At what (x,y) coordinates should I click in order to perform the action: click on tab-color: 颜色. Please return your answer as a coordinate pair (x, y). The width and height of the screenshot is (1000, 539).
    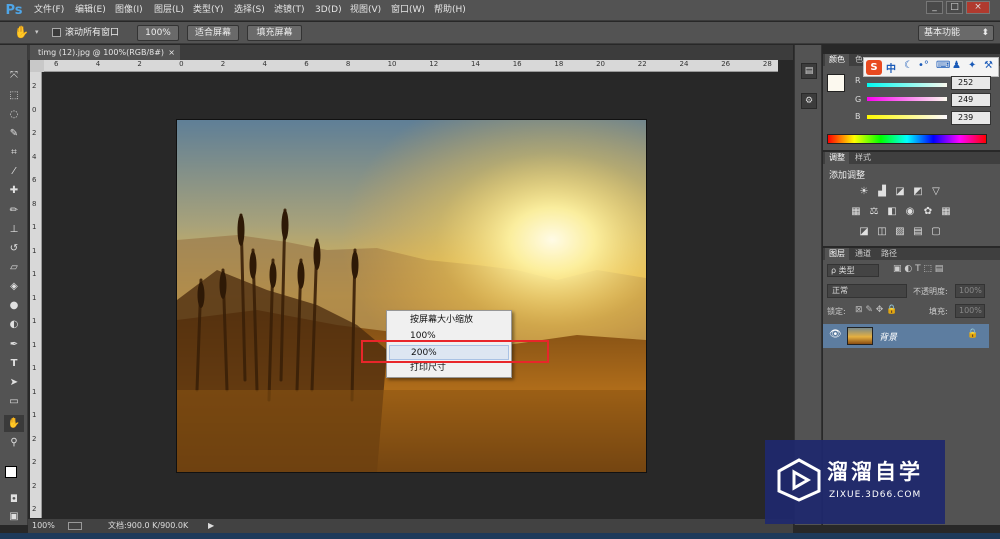
    Looking at the image, I should click on (837, 60).